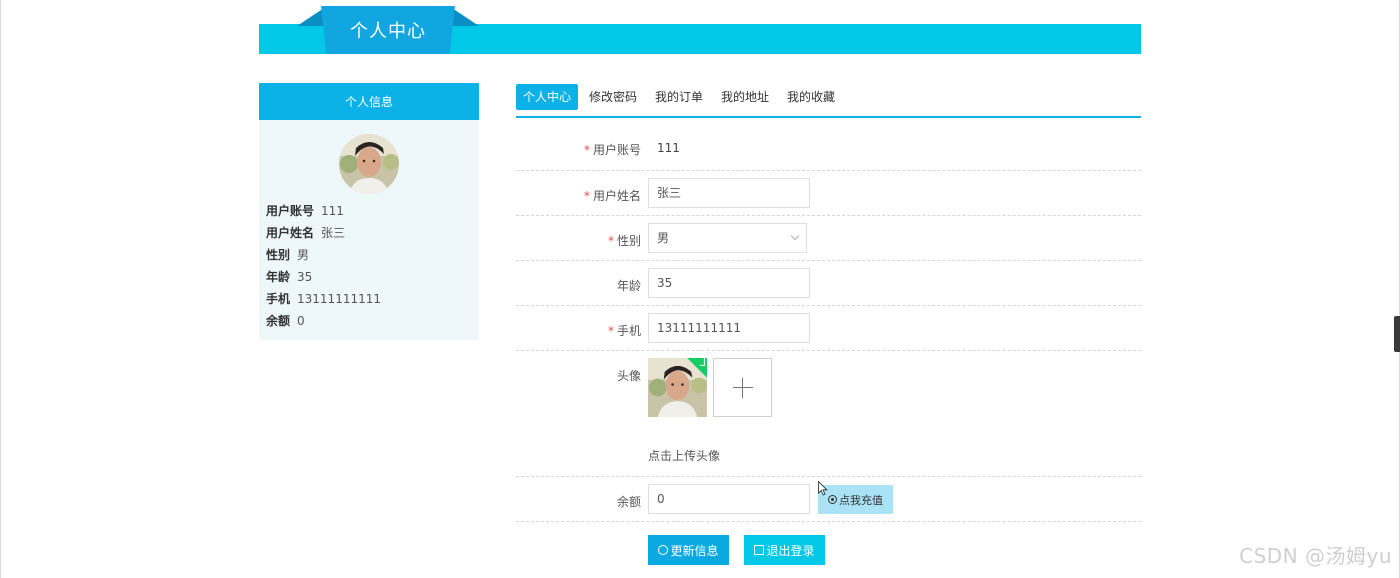  I want to click on form-row-age: 年龄 35, so click(828, 283).